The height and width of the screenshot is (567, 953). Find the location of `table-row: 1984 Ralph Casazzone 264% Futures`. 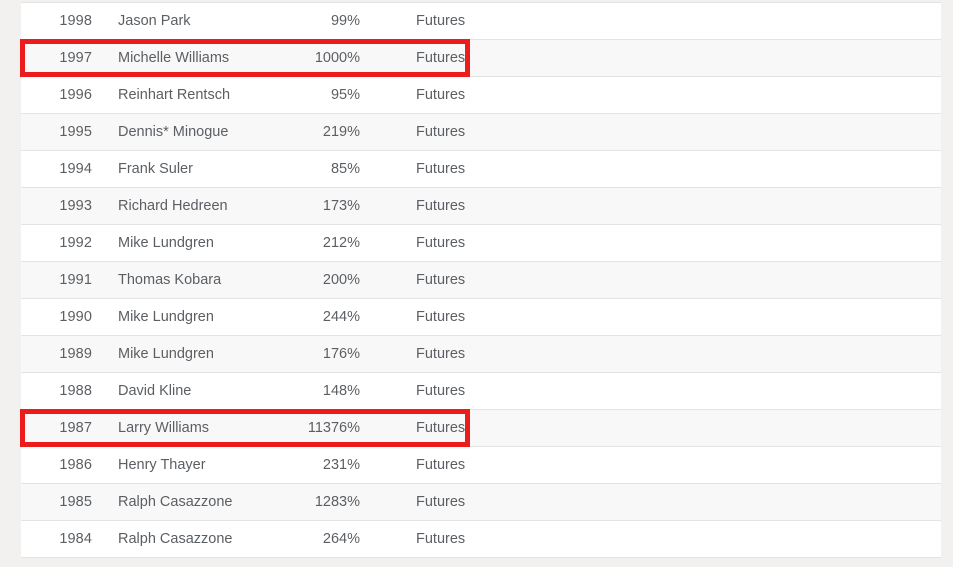

table-row: 1984 Ralph Casazzone 264% Futures is located at coordinates (481, 539).